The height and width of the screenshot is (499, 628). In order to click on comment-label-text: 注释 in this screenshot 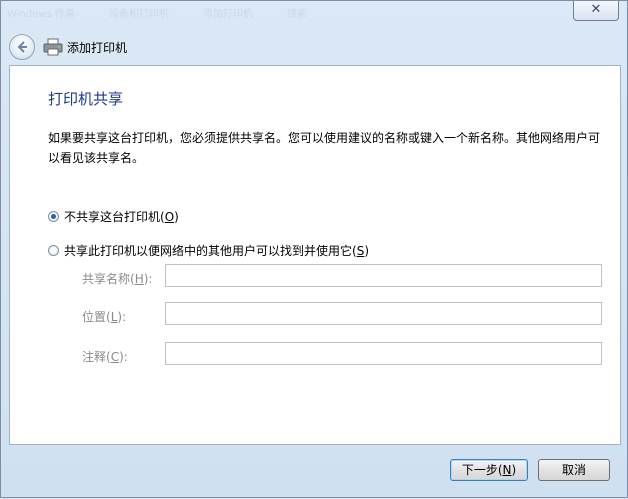, I will do `click(94, 357)`.